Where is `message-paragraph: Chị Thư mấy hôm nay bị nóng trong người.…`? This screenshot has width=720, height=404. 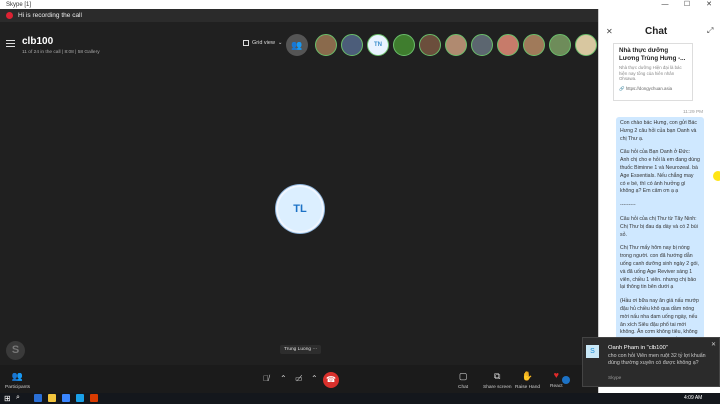 message-paragraph: Chị Thư mấy hôm nay bị nóng trong người.… is located at coordinates (659, 268).